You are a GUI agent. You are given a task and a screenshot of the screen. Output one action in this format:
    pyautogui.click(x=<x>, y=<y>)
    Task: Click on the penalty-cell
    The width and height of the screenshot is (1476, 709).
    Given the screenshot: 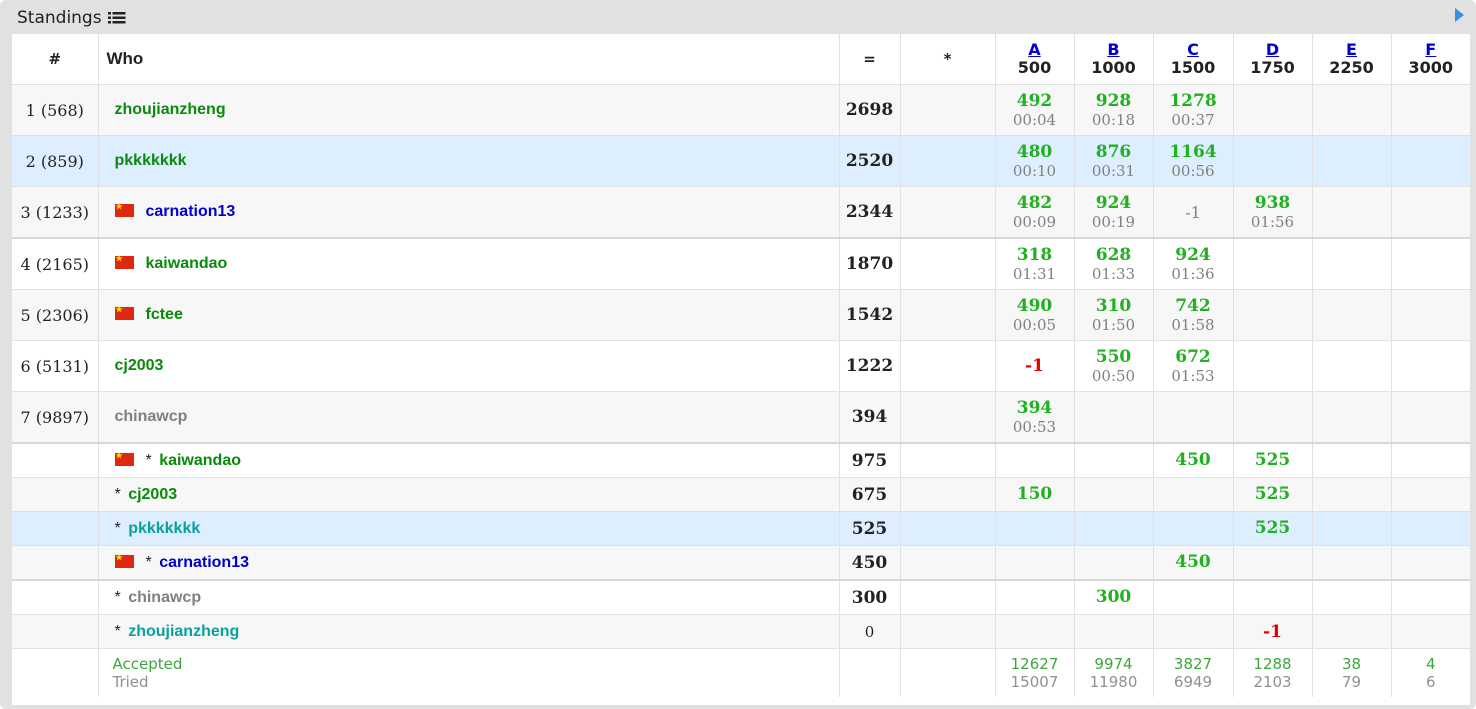 What is the action you would take?
    pyautogui.click(x=947, y=631)
    